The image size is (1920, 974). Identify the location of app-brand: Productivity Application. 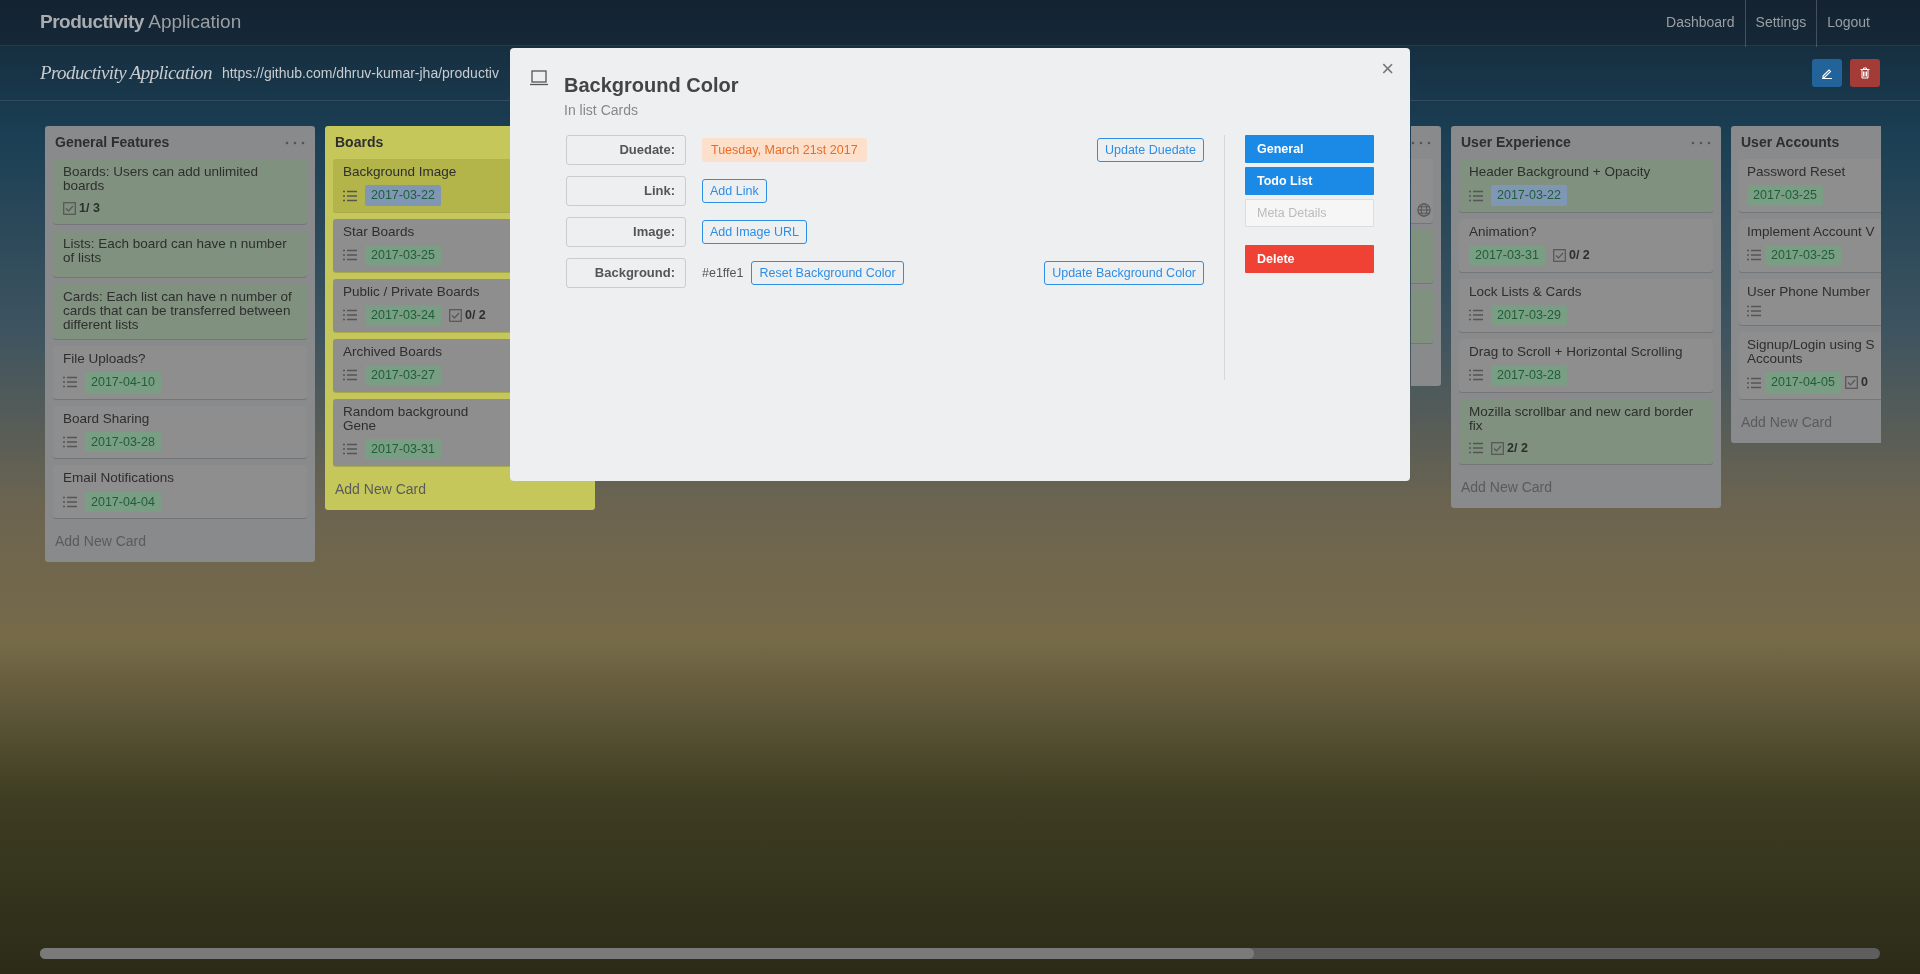
(141, 22).